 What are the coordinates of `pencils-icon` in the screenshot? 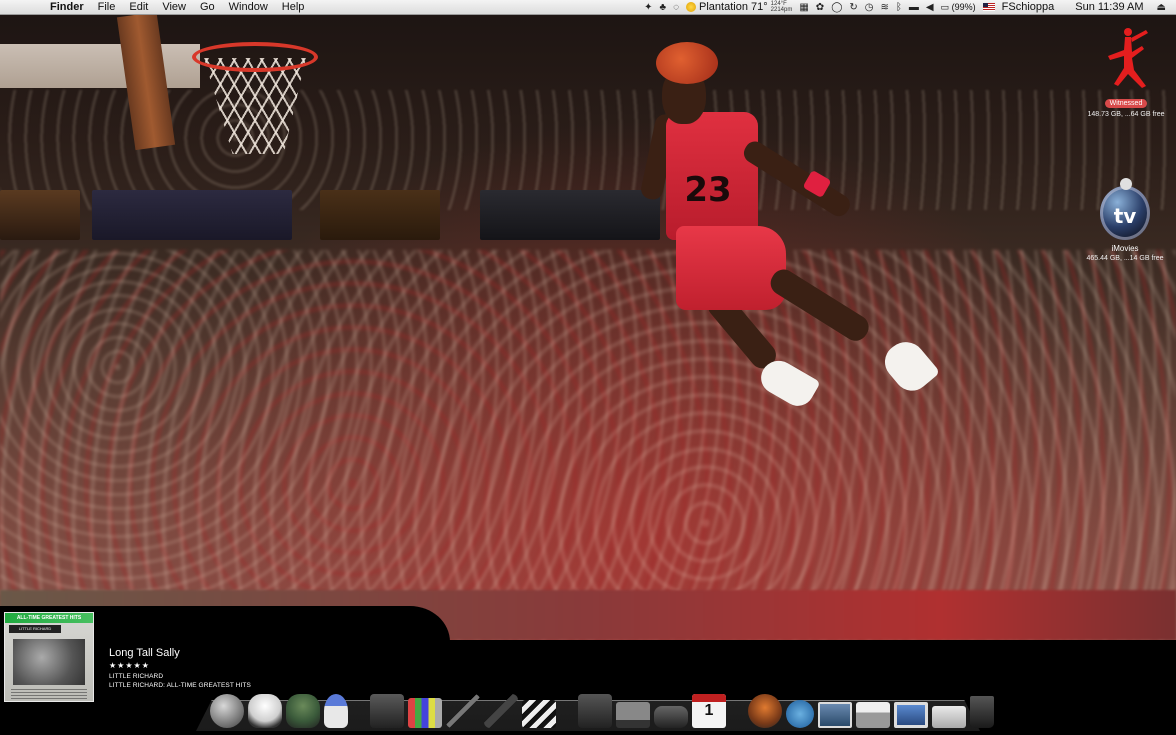 It's located at (425, 713).